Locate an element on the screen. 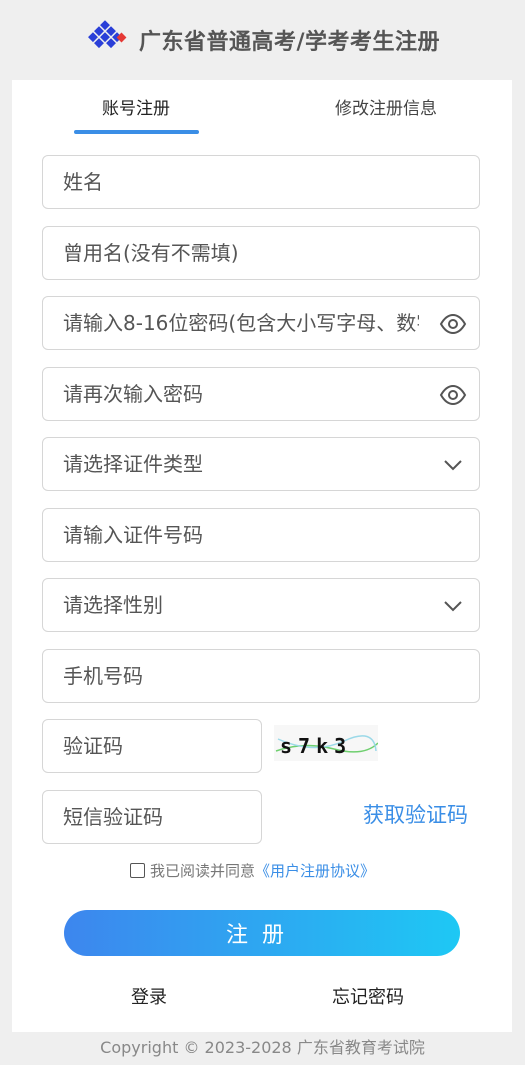 The height and width of the screenshot is (1065, 525). sms-code-input is located at coordinates (152, 817).